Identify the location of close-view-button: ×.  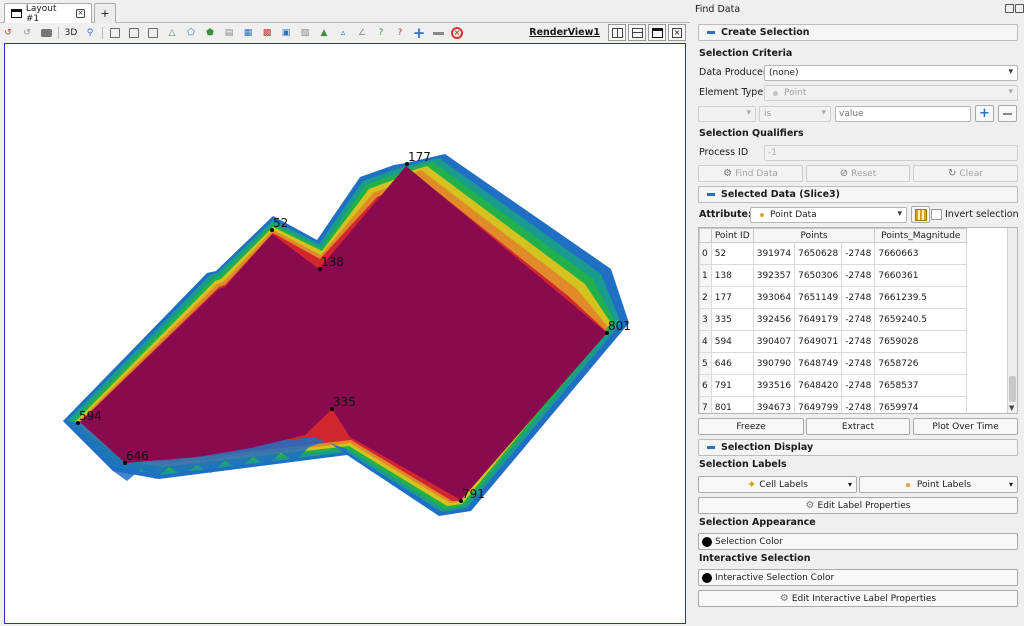
(677, 32).